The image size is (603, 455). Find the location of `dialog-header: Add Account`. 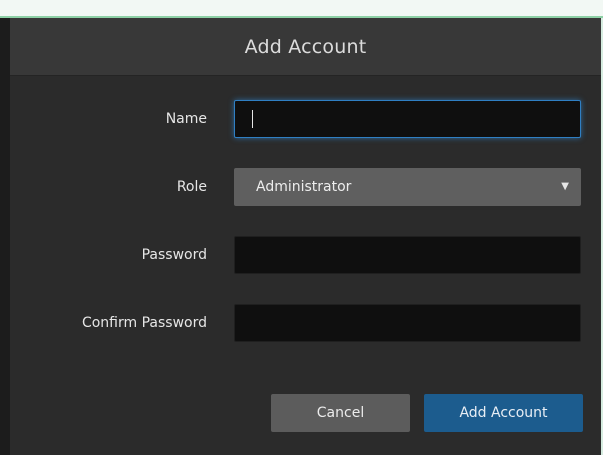

dialog-header: Add Account is located at coordinates (305, 47).